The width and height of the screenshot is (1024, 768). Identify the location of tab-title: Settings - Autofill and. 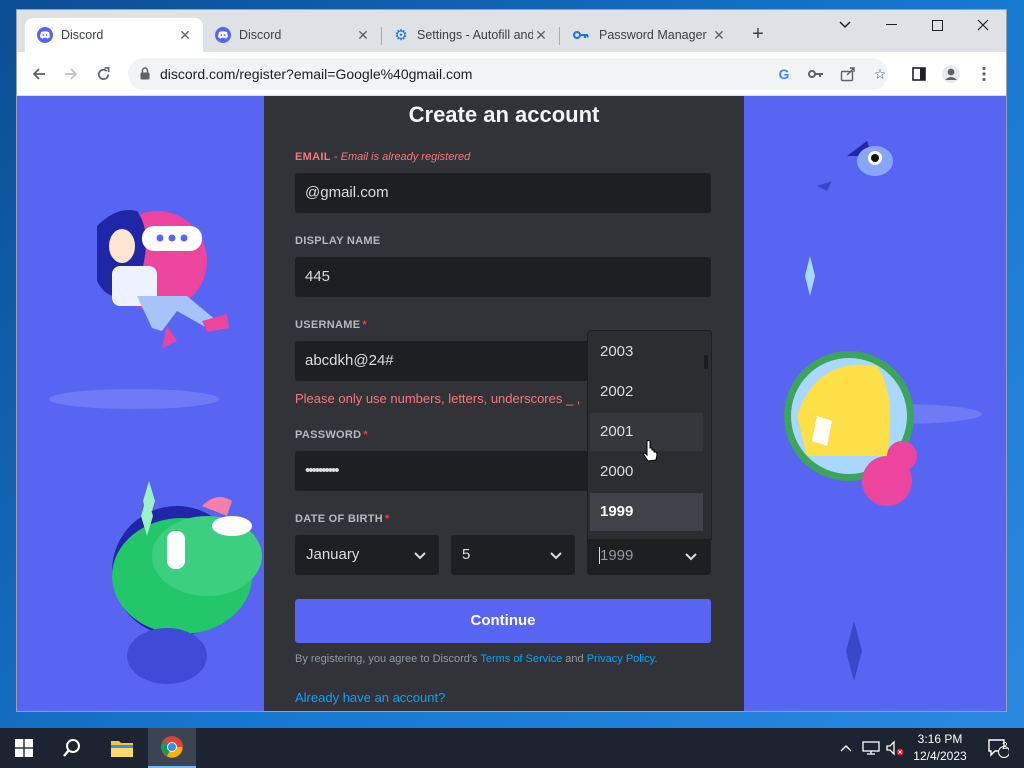
(475, 35).